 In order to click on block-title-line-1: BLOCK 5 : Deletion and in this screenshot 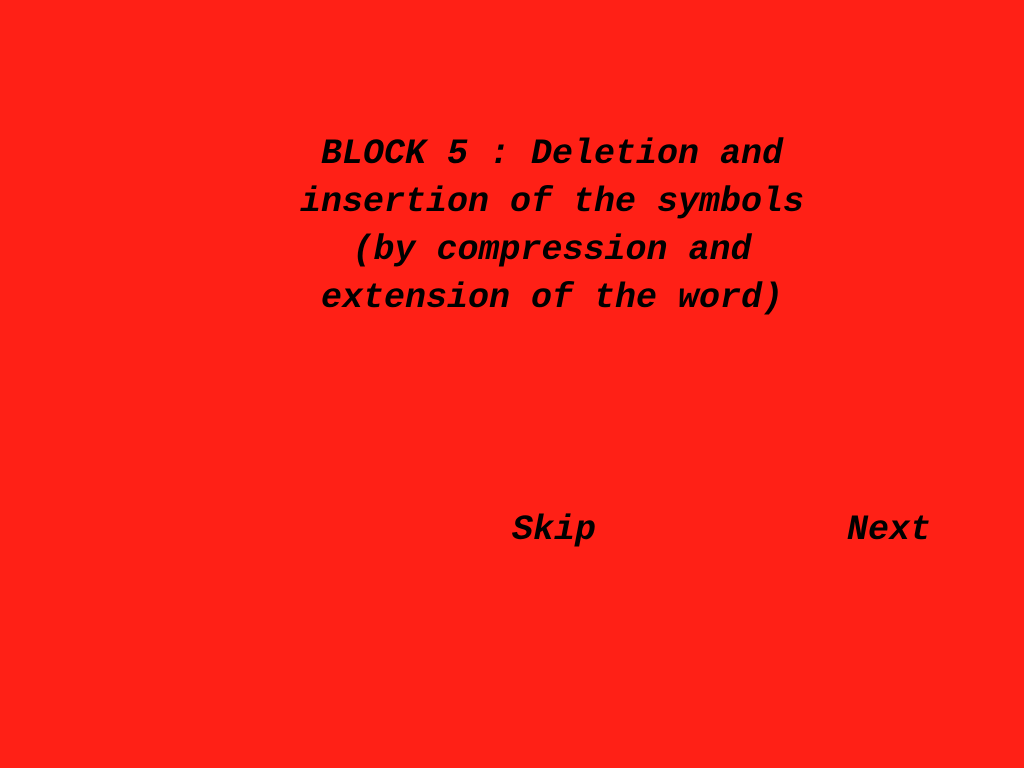, I will do `click(552, 154)`.